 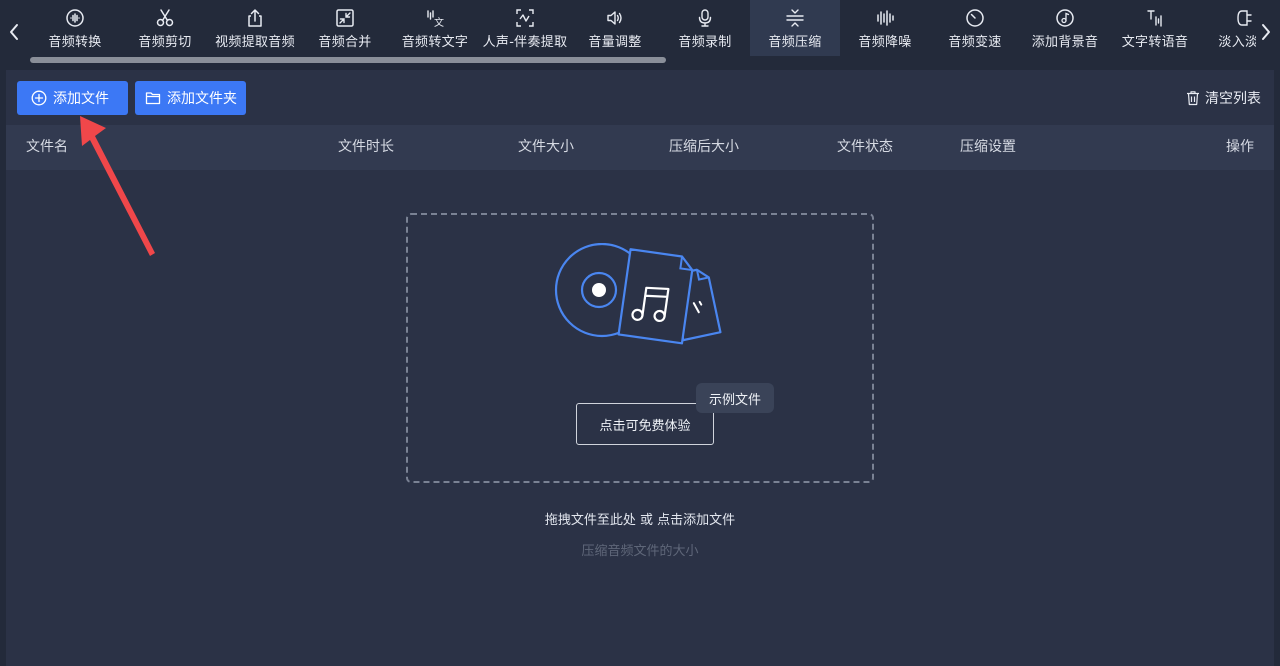 I want to click on column-actions: 操作, so click(x=1240, y=147).